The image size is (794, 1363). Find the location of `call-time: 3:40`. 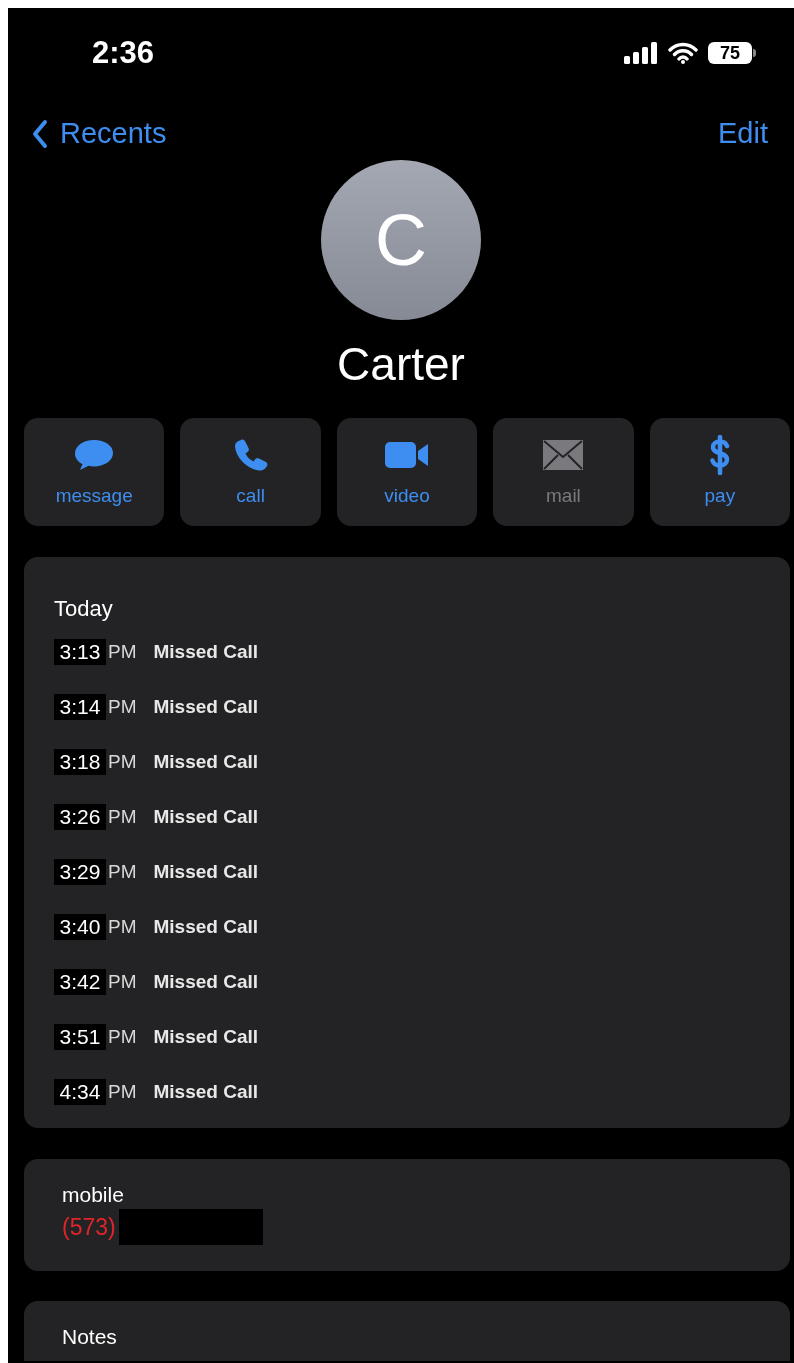

call-time: 3:40 is located at coordinates (80, 927).